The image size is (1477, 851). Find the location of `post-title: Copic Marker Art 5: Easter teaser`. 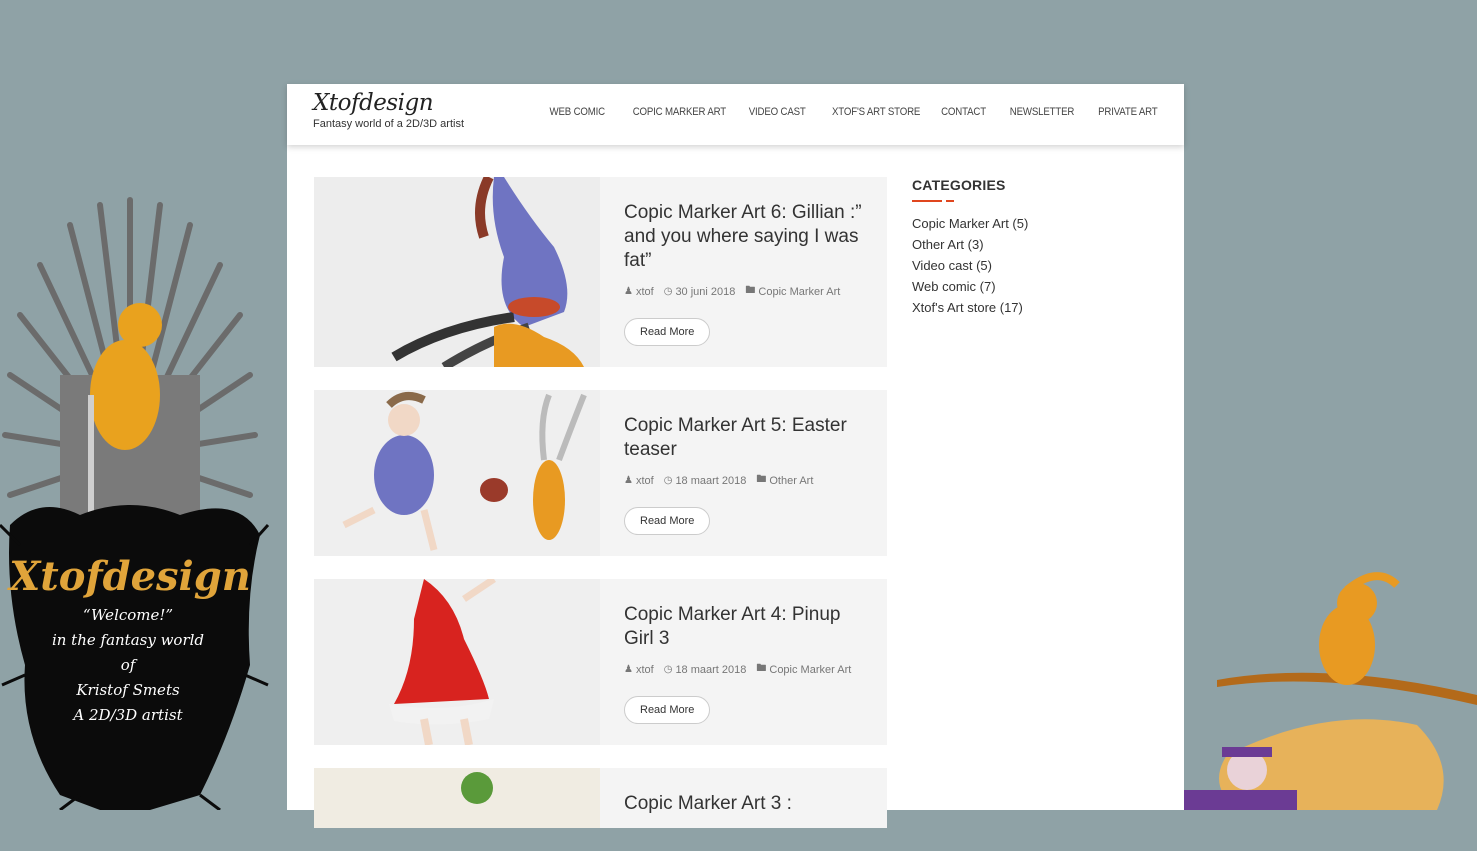

post-title: Copic Marker Art 5: Easter teaser is located at coordinates (743, 438).